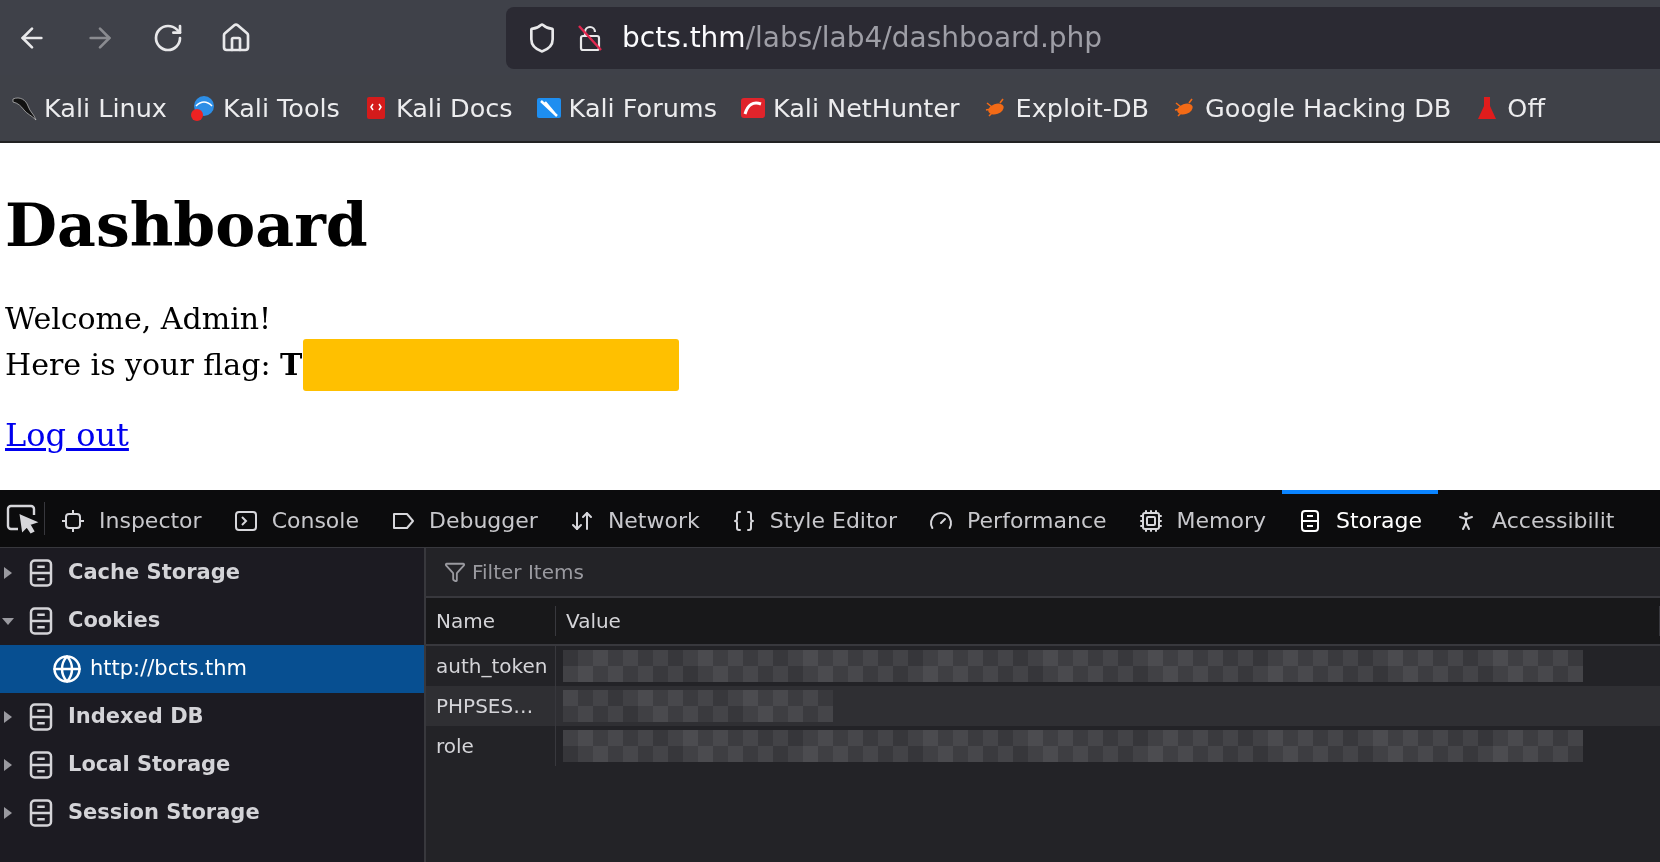 The width and height of the screenshot is (1660, 862). What do you see at coordinates (202, 108) in the screenshot?
I see `globe-badge-icon` at bounding box center [202, 108].